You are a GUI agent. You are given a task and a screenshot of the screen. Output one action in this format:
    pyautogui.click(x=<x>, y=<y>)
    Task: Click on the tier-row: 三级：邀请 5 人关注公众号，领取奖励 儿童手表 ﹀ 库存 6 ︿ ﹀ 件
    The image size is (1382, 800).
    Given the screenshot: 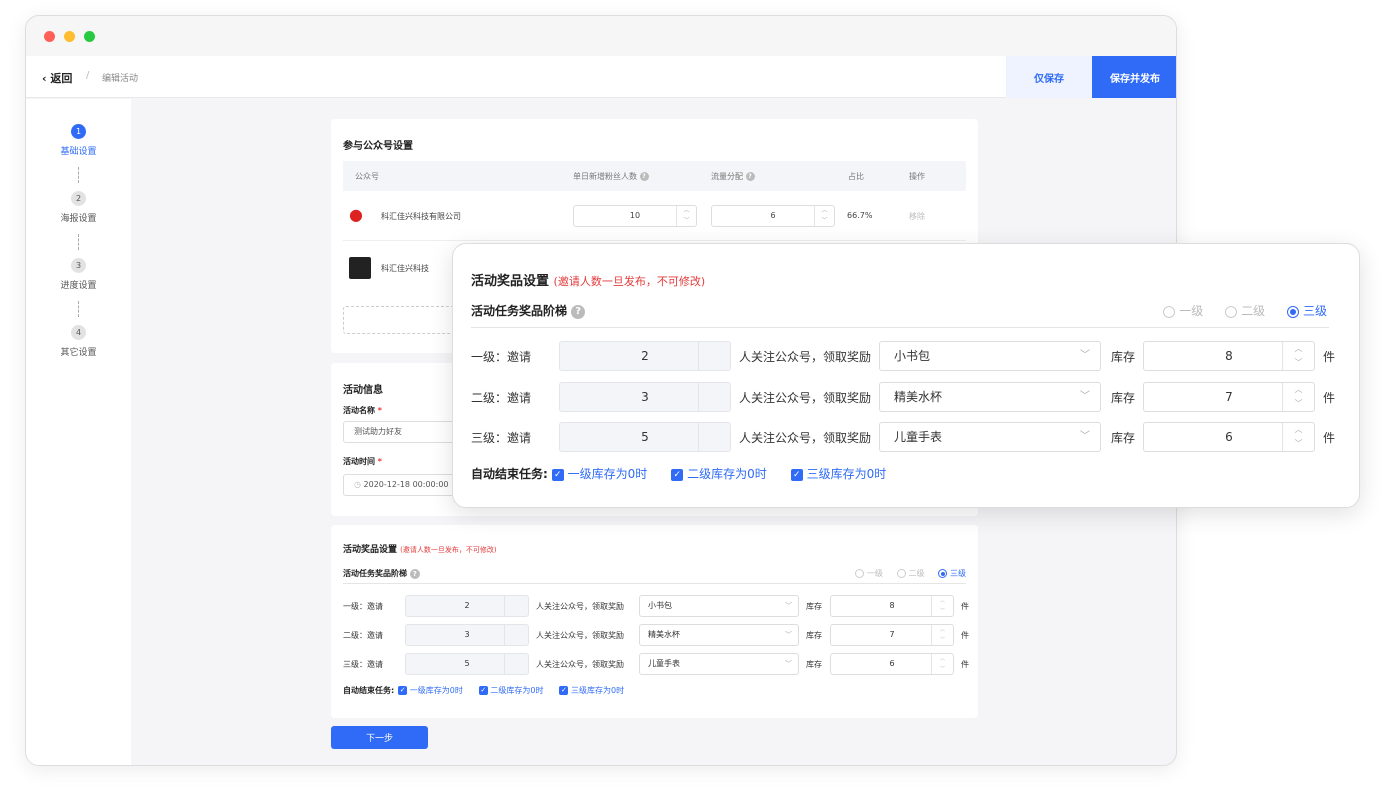 What is the action you would take?
    pyautogui.click(x=903, y=437)
    